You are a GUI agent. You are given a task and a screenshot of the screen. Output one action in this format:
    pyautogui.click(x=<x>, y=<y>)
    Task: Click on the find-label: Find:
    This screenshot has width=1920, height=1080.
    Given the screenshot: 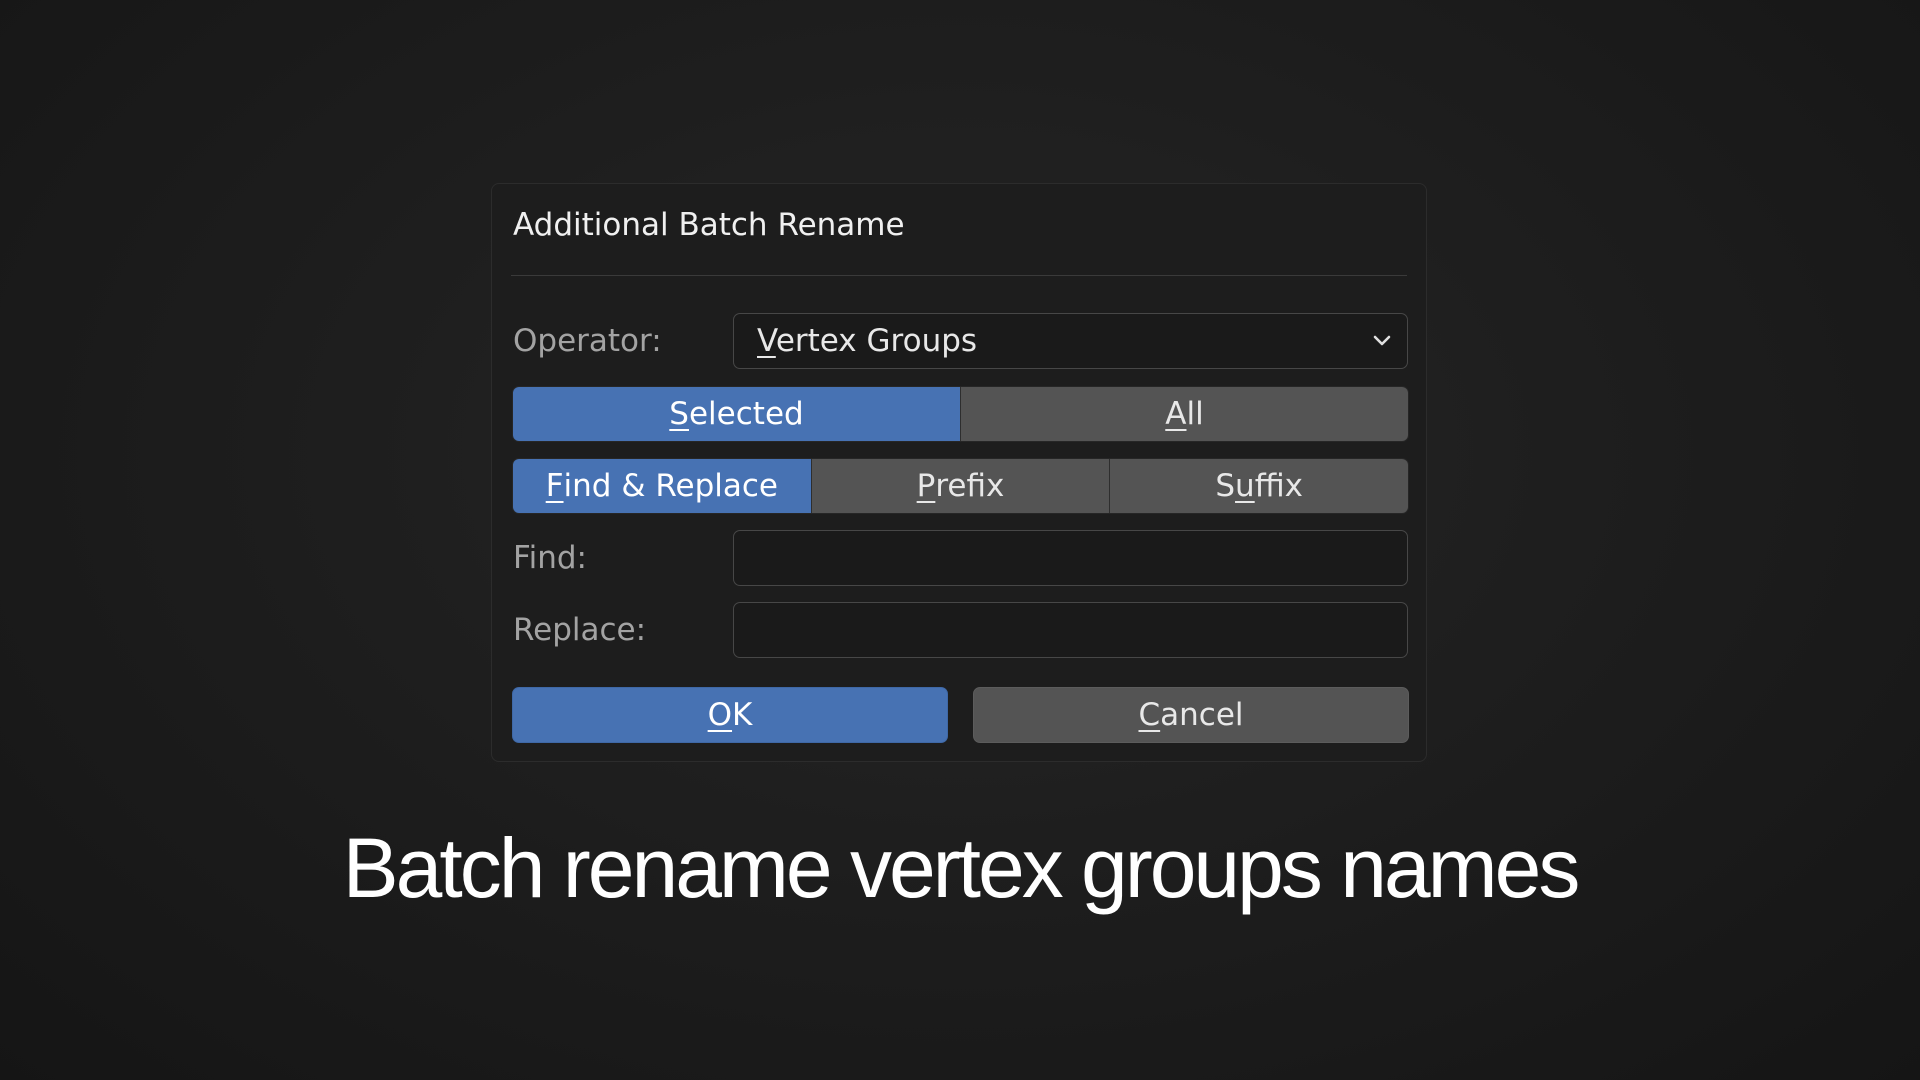 What is the action you would take?
    pyautogui.click(x=550, y=558)
    